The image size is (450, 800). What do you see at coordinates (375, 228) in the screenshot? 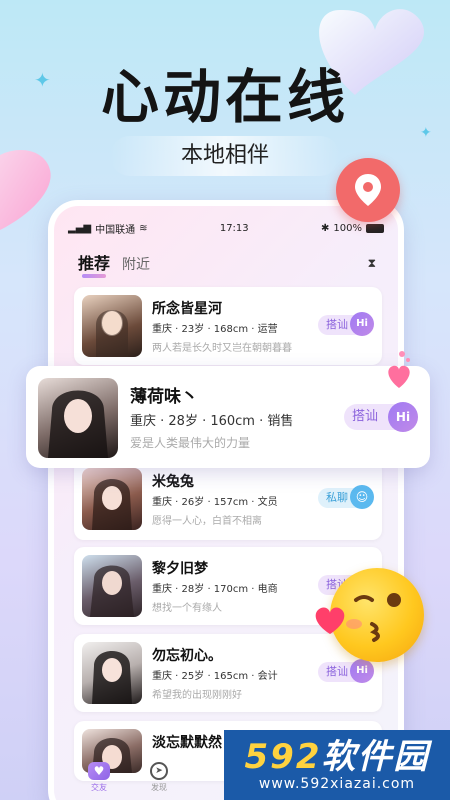
I see `battery-icon` at bounding box center [375, 228].